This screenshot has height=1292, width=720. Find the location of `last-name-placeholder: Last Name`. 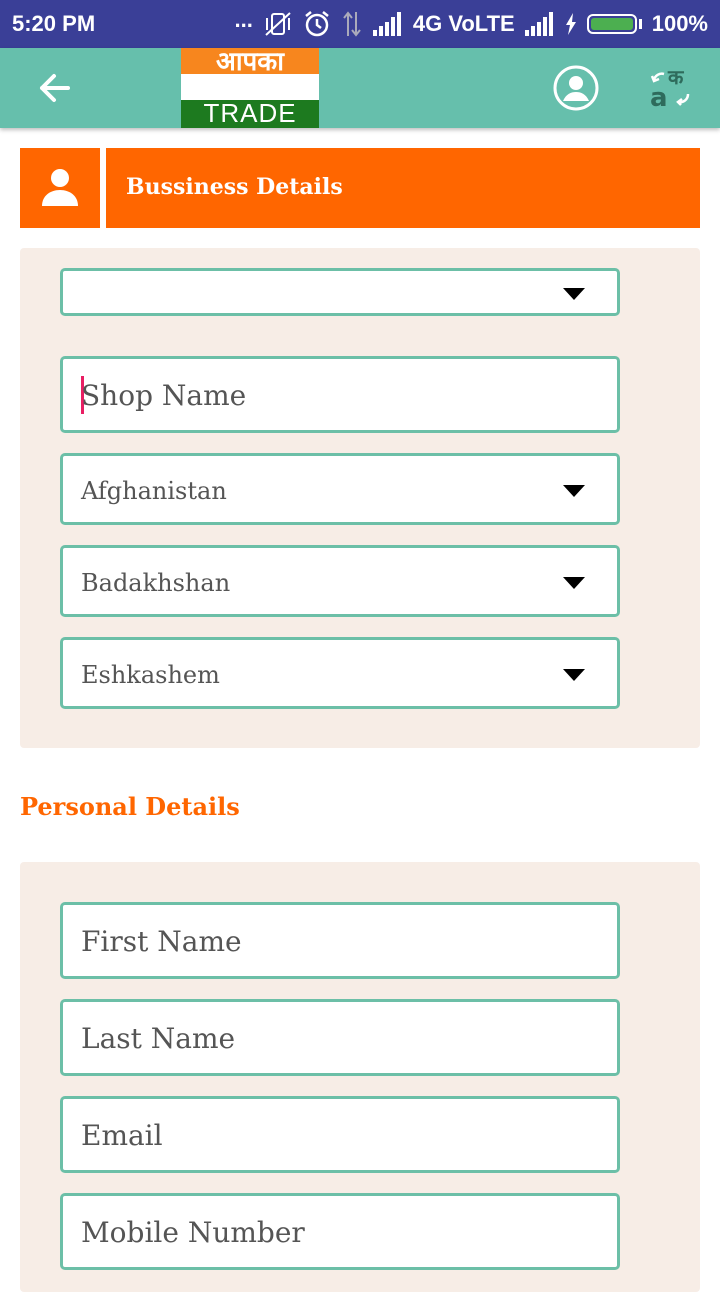

last-name-placeholder: Last Name is located at coordinates (158, 1038).